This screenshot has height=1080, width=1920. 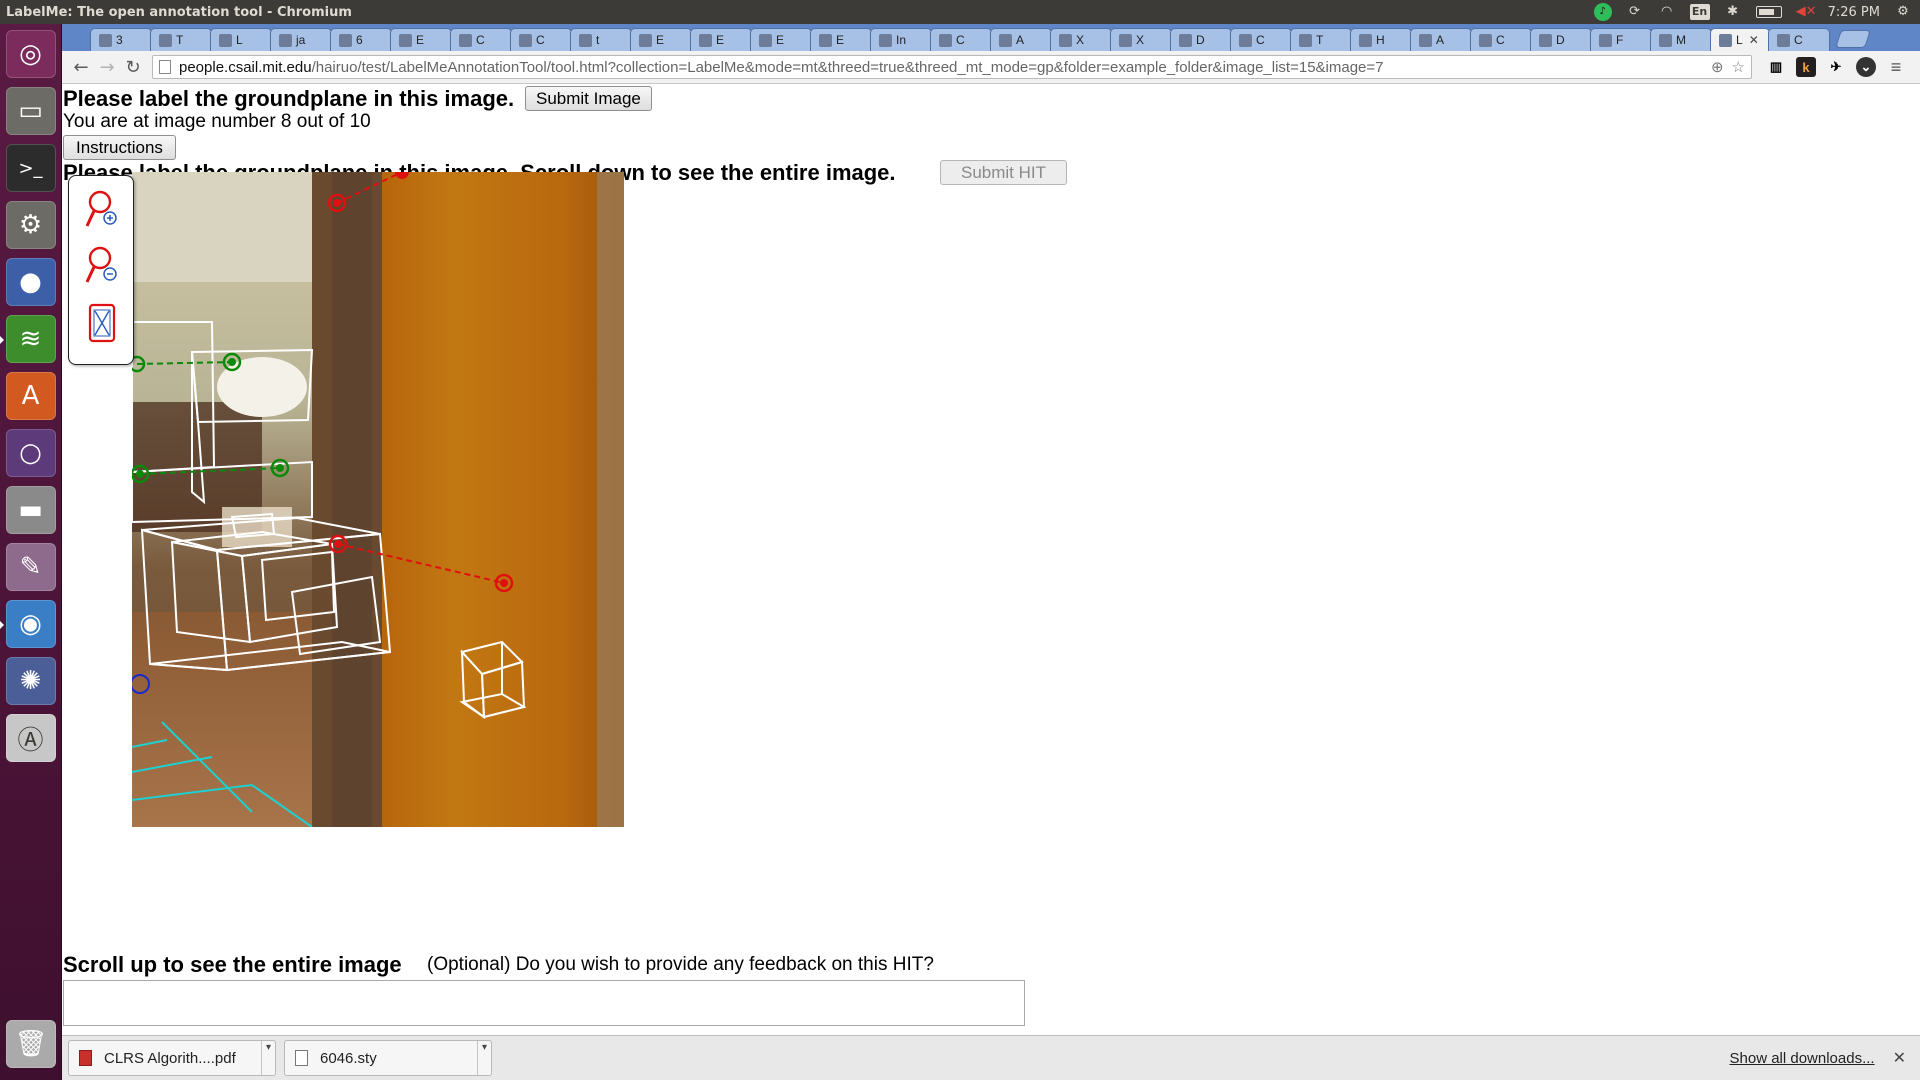 What do you see at coordinates (1740, 39) in the screenshot?
I see `browser-tab: L ✕` at bounding box center [1740, 39].